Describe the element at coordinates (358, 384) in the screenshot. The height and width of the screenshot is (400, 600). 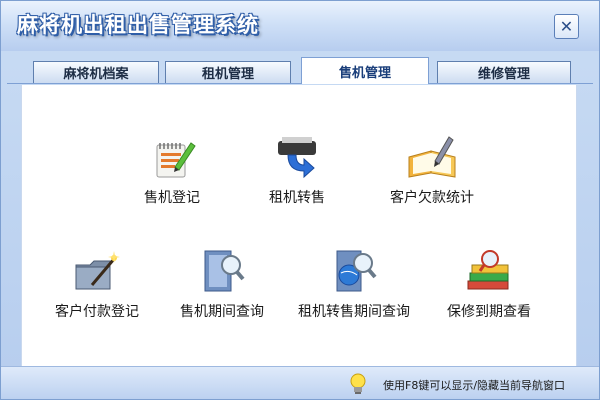
I see `lightbulb-icon` at that location.